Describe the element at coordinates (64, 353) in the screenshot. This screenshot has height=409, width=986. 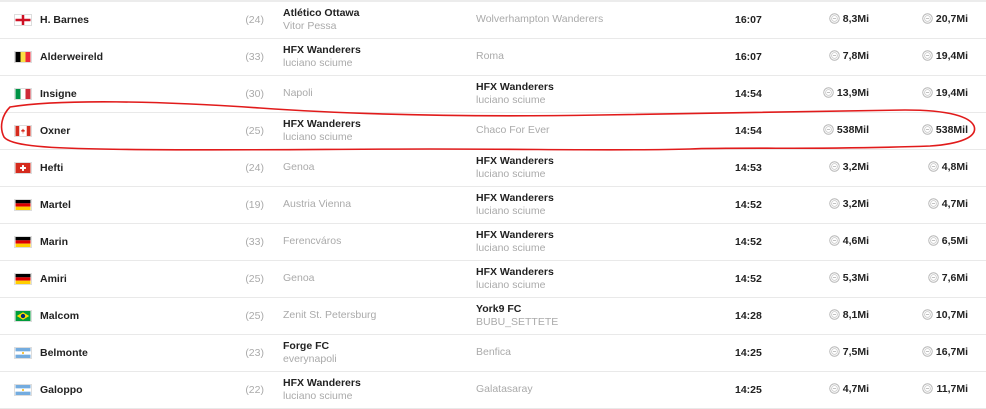
I see `player-name: Belmonte` at that location.